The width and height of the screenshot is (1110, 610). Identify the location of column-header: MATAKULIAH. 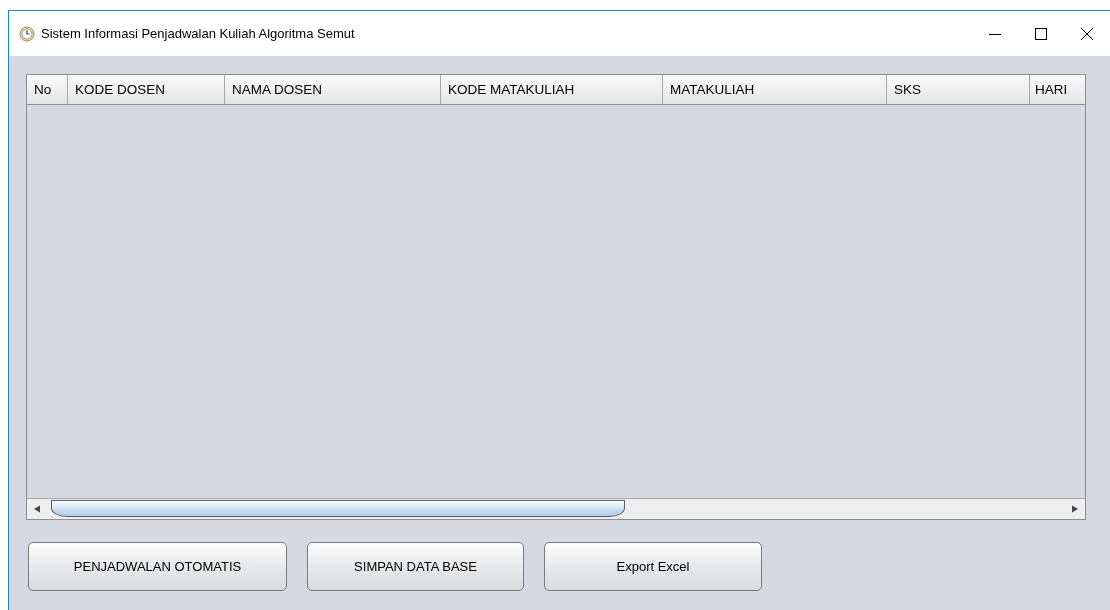
(775, 89).